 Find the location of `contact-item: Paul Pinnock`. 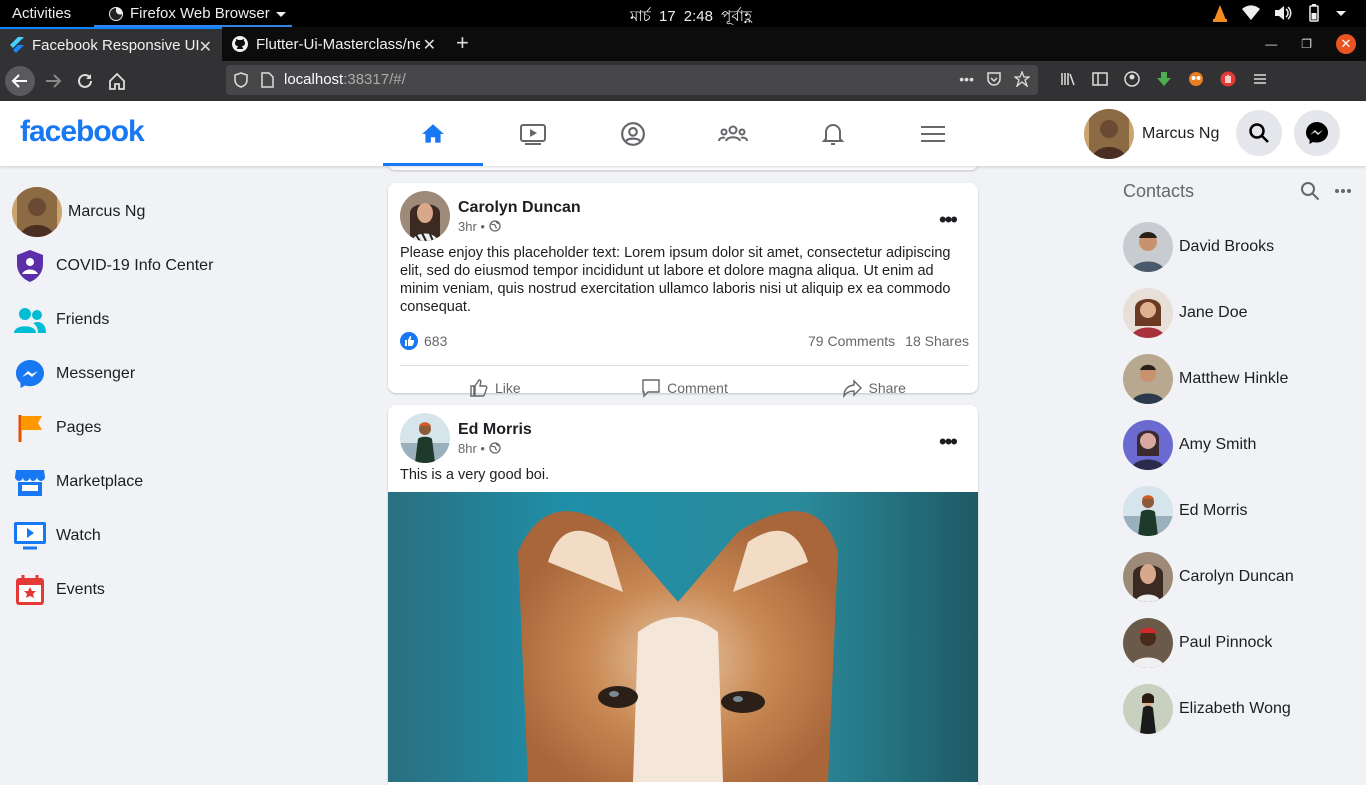

contact-item: Paul Pinnock is located at coordinates (1244, 643).